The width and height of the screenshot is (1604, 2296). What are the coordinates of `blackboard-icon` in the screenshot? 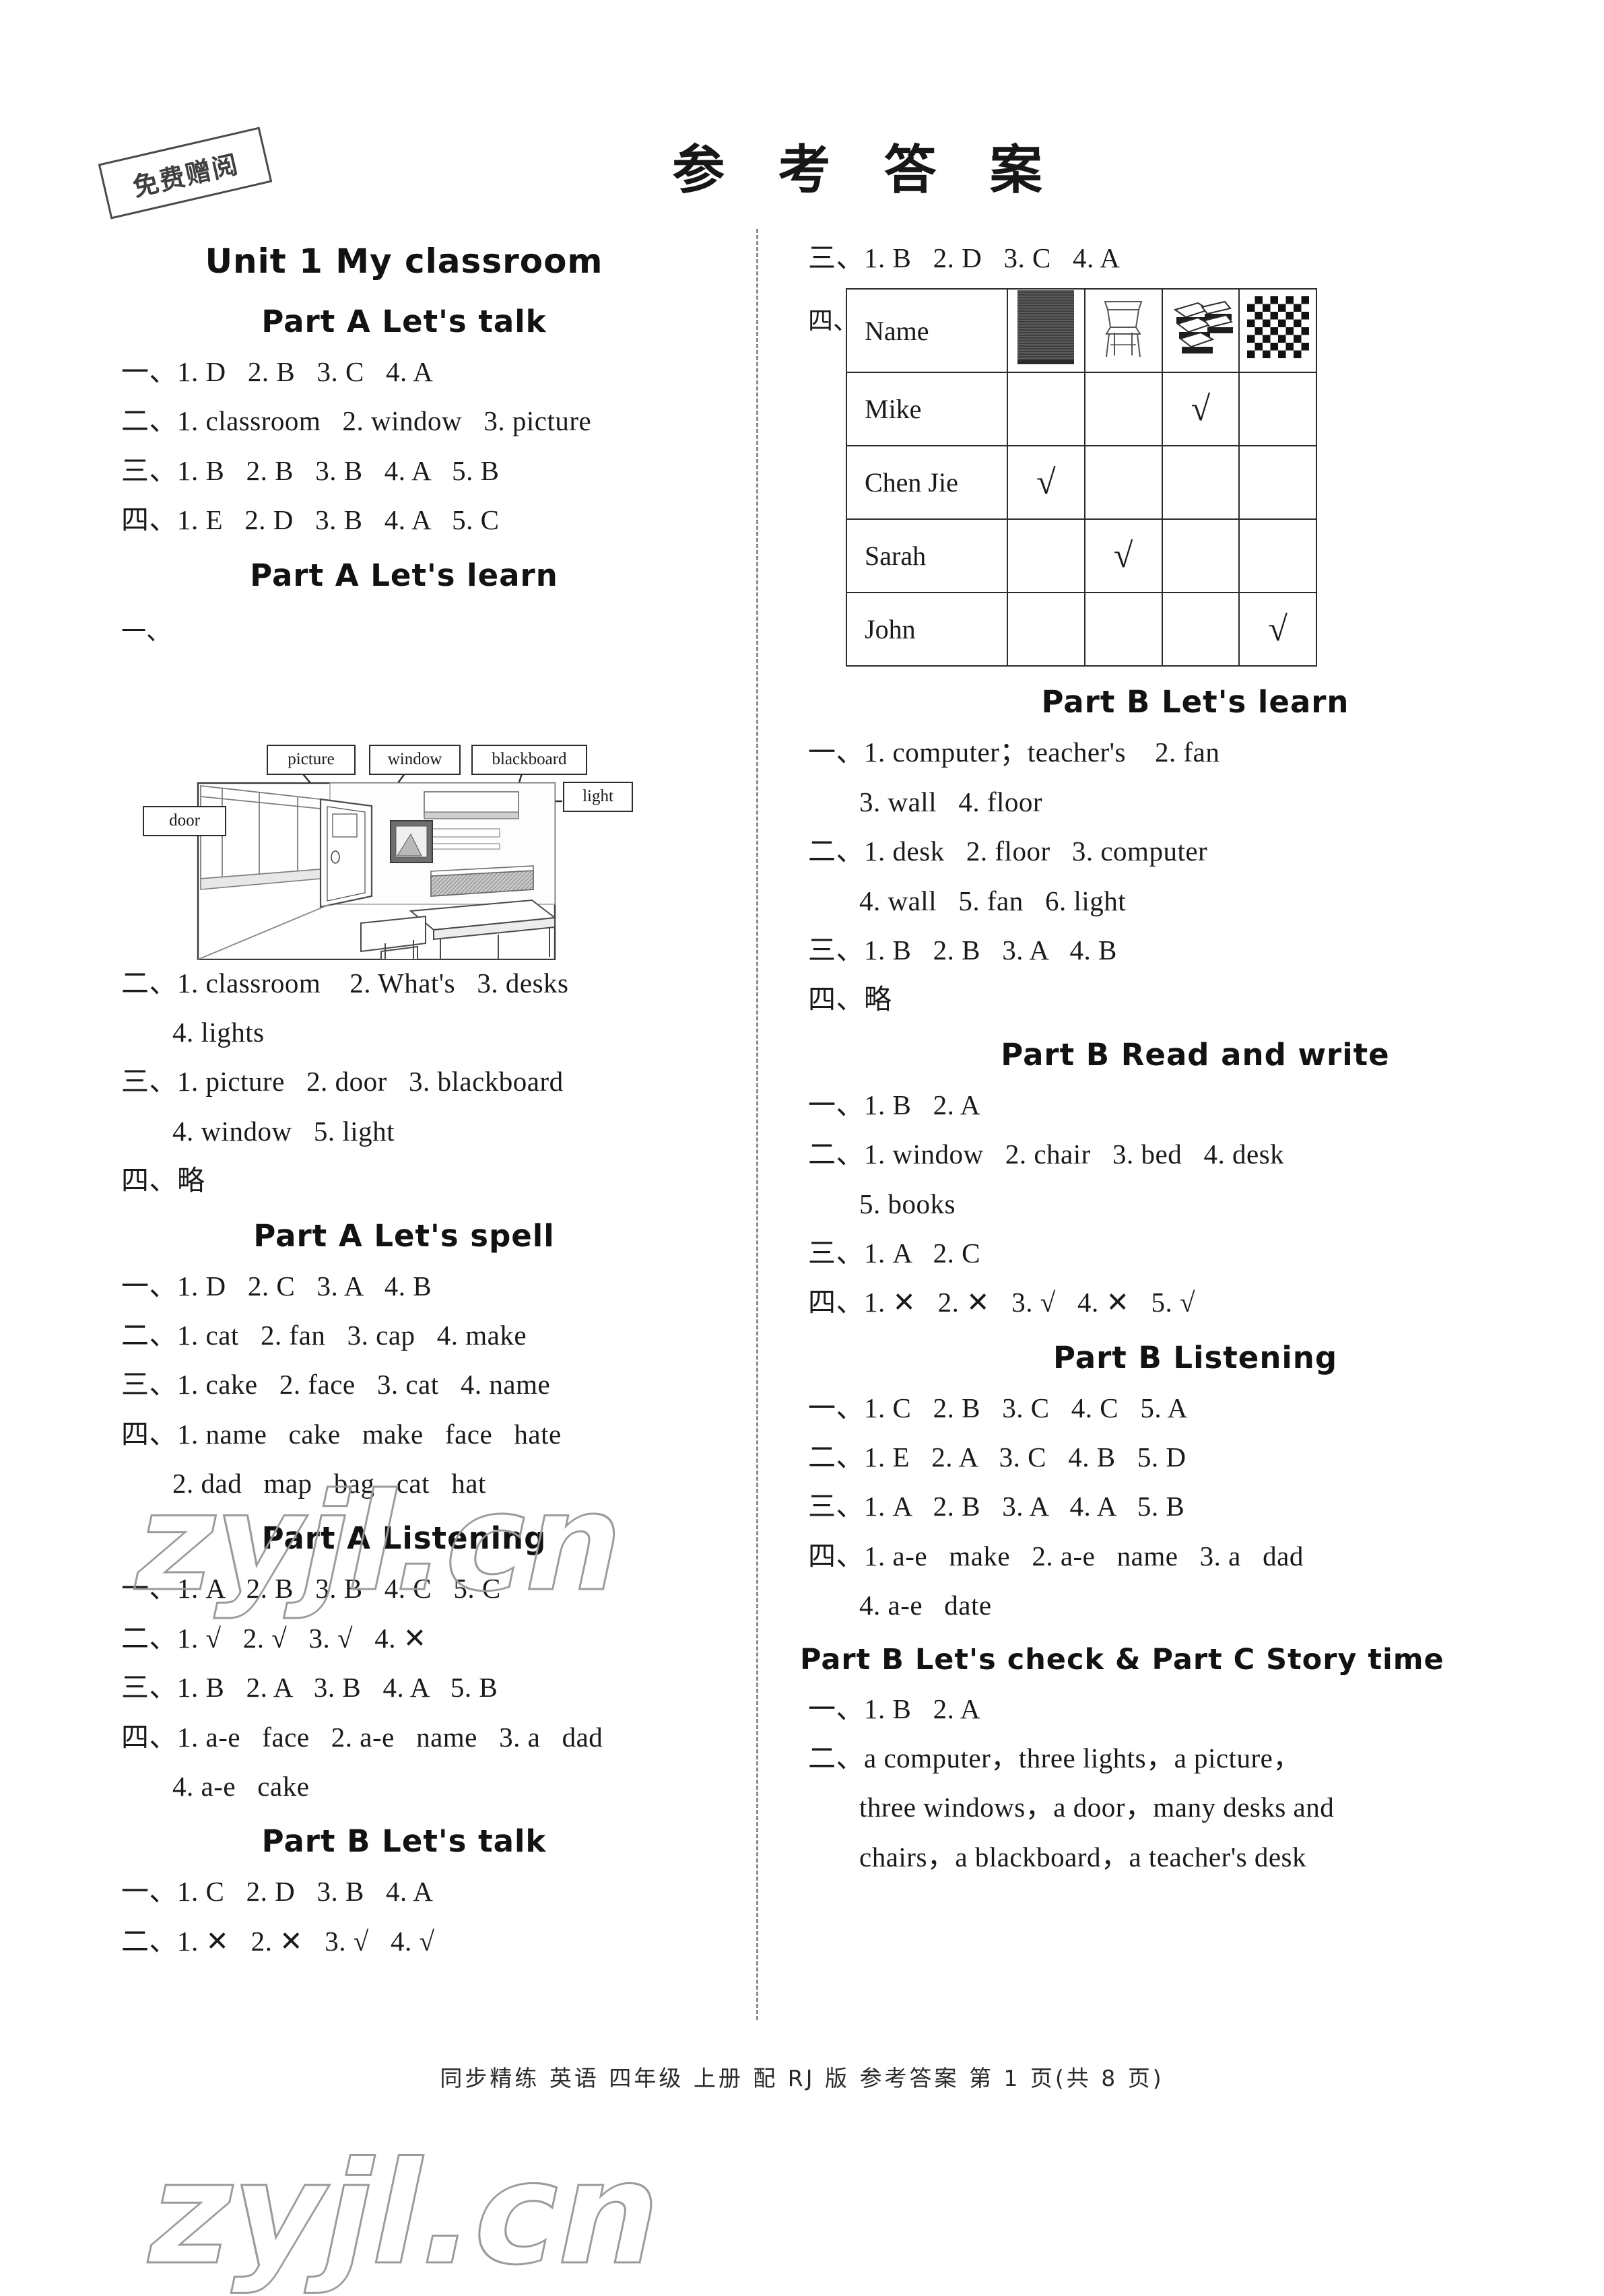 It's located at (1046, 327).